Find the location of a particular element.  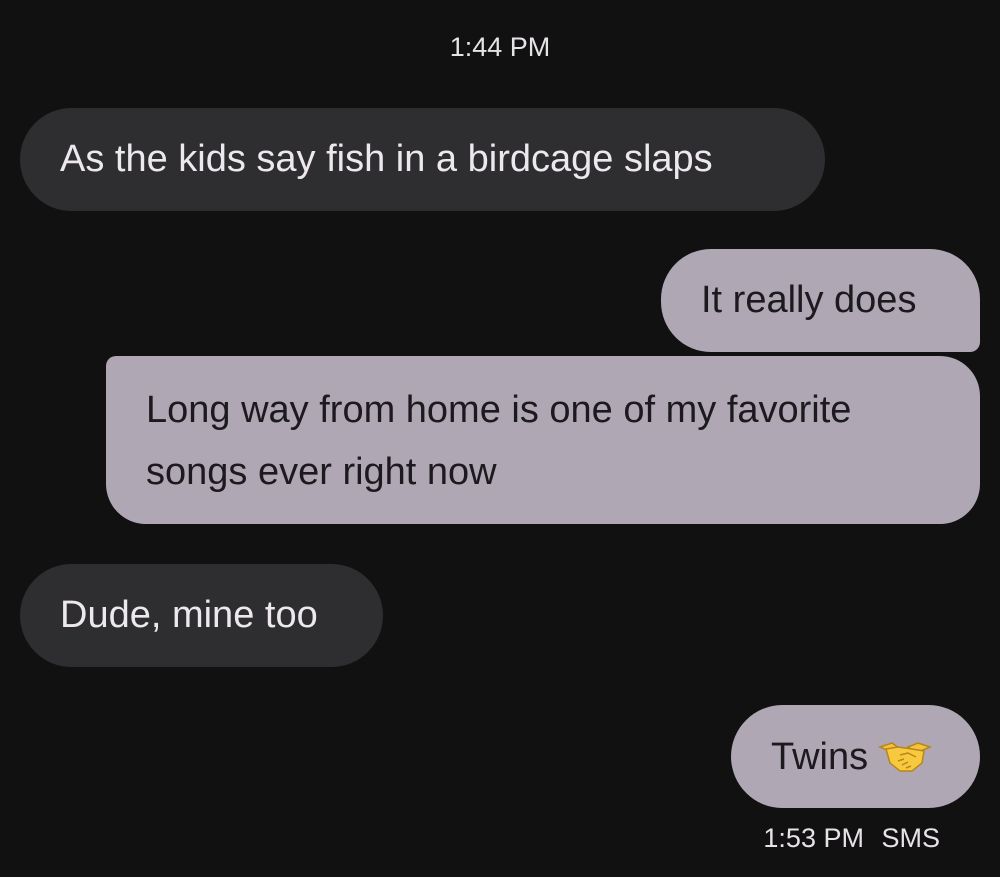

incoming-message-bubble: Dude, mine too is located at coordinates (201, 615).